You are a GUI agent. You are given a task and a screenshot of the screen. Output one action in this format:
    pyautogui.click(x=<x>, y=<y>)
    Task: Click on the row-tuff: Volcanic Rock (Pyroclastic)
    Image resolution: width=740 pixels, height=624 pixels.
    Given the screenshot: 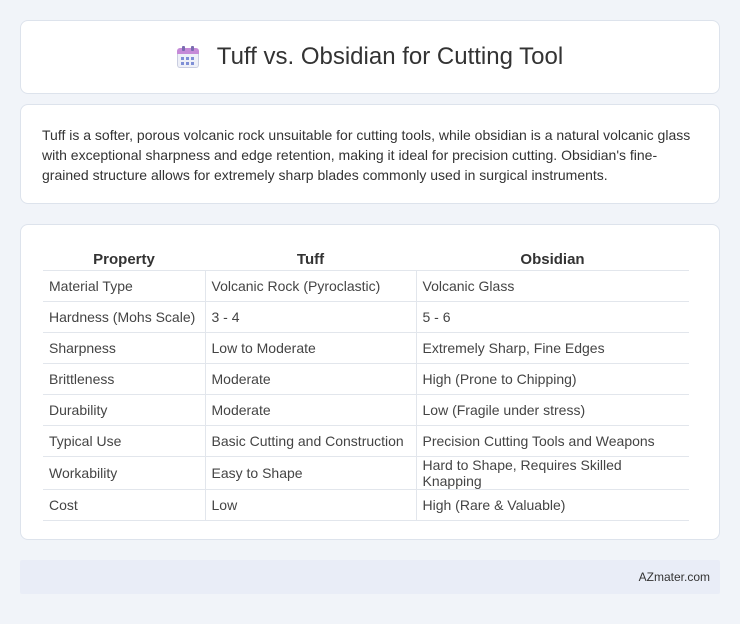 What is the action you would take?
    pyautogui.click(x=310, y=286)
    